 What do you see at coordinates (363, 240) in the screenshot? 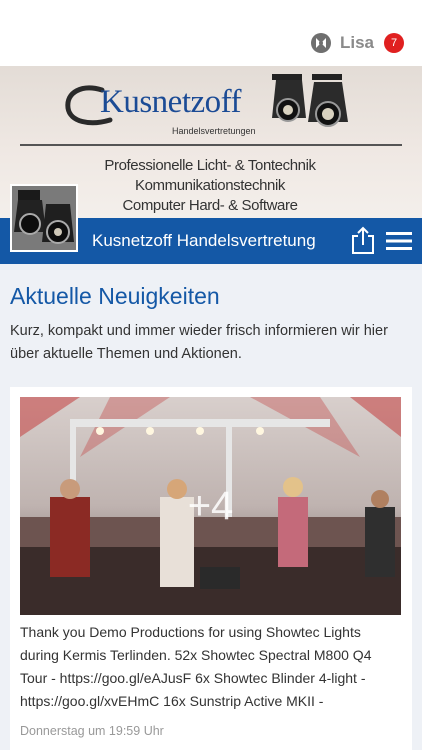
I see `share-icon` at bounding box center [363, 240].